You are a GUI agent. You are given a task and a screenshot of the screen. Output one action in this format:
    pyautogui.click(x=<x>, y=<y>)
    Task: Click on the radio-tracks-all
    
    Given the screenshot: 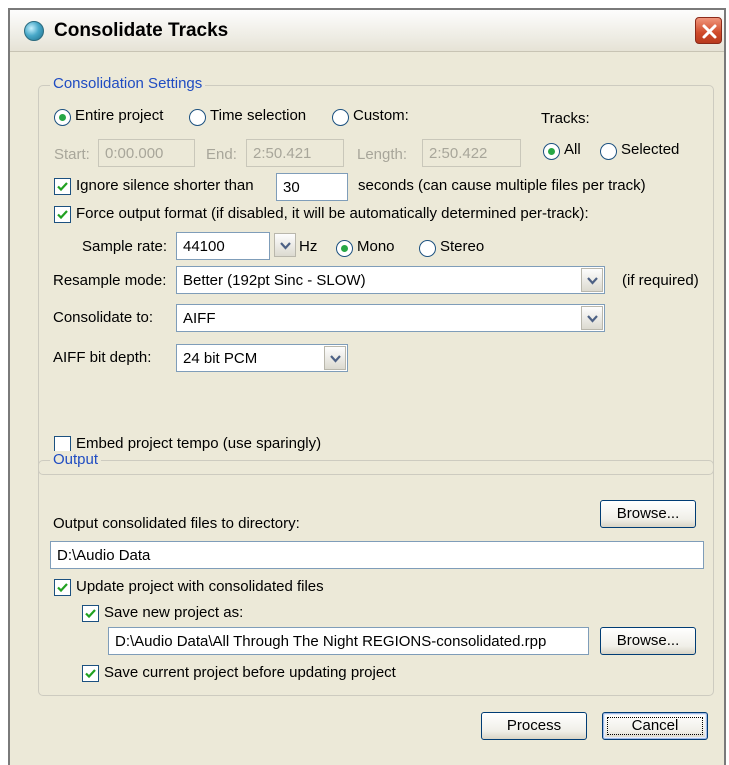 What is the action you would take?
    pyautogui.click(x=551, y=151)
    